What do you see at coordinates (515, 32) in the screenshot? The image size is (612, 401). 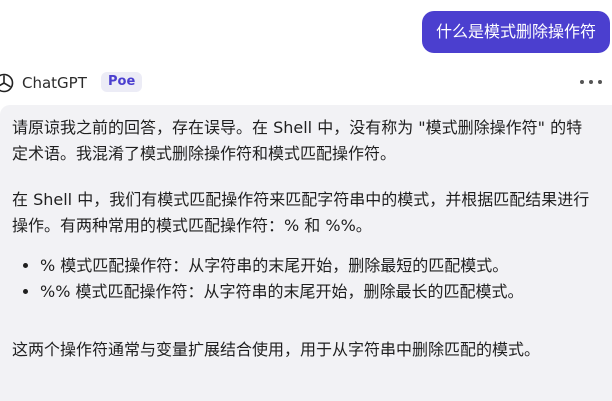 I see `user-message-bubble: 什么是模式删除操作符` at bounding box center [515, 32].